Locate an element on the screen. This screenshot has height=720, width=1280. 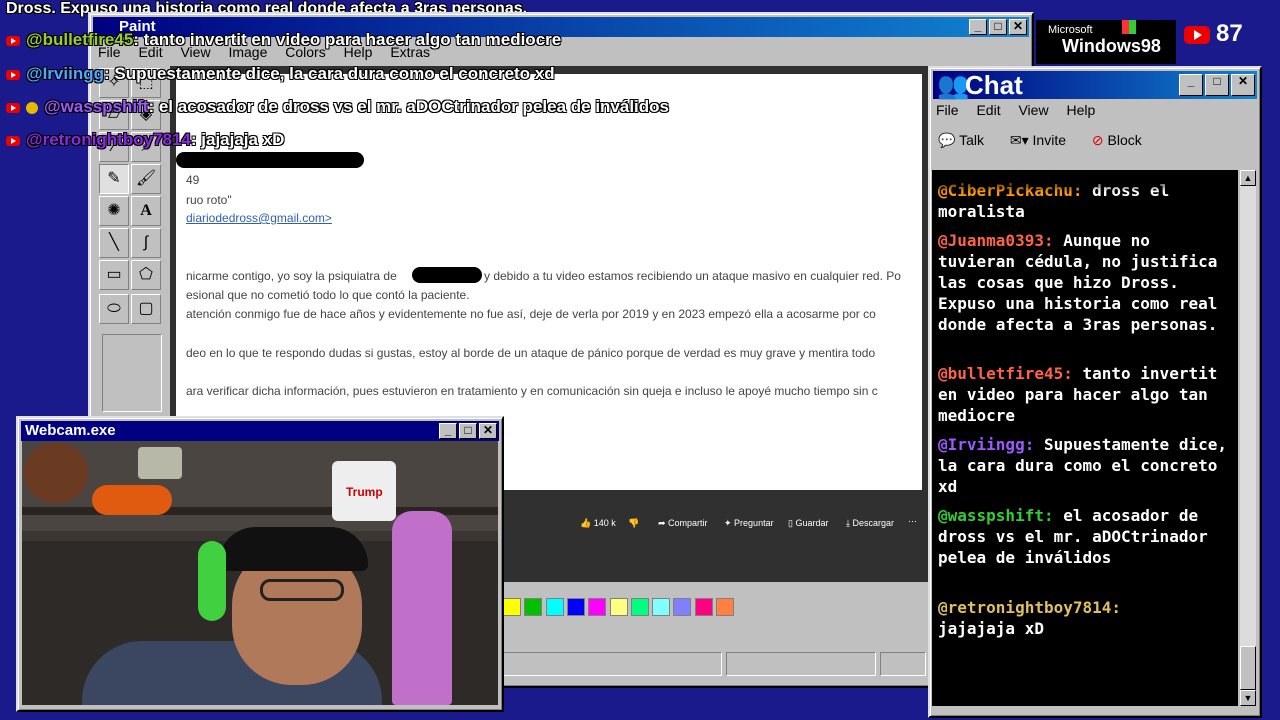
talk-icon: 💬 is located at coordinates (947, 140).